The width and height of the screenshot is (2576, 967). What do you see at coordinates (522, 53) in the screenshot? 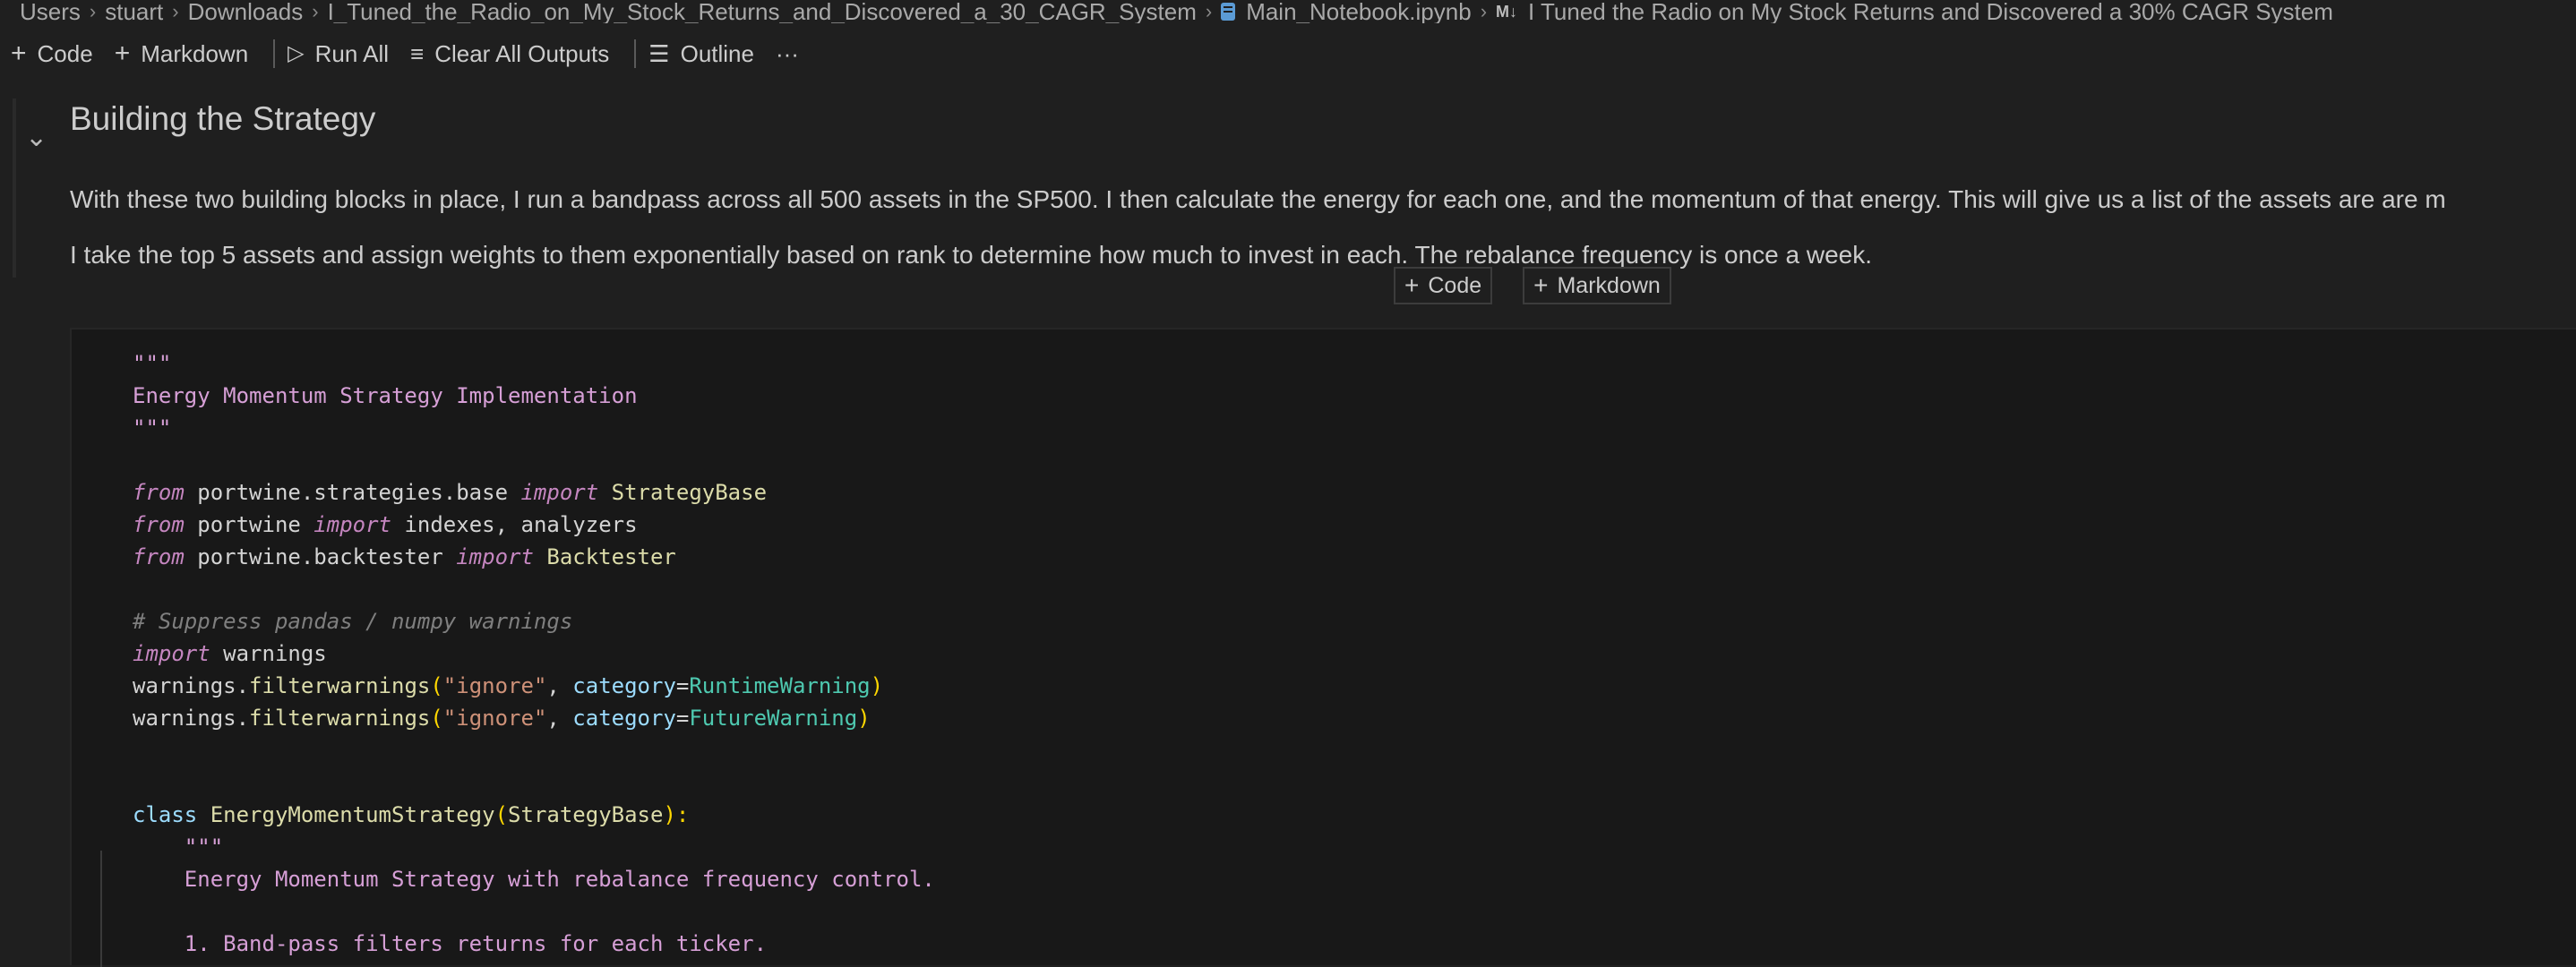
I see `clear-all-outputs-label: Clear All Outputs` at bounding box center [522, 53].